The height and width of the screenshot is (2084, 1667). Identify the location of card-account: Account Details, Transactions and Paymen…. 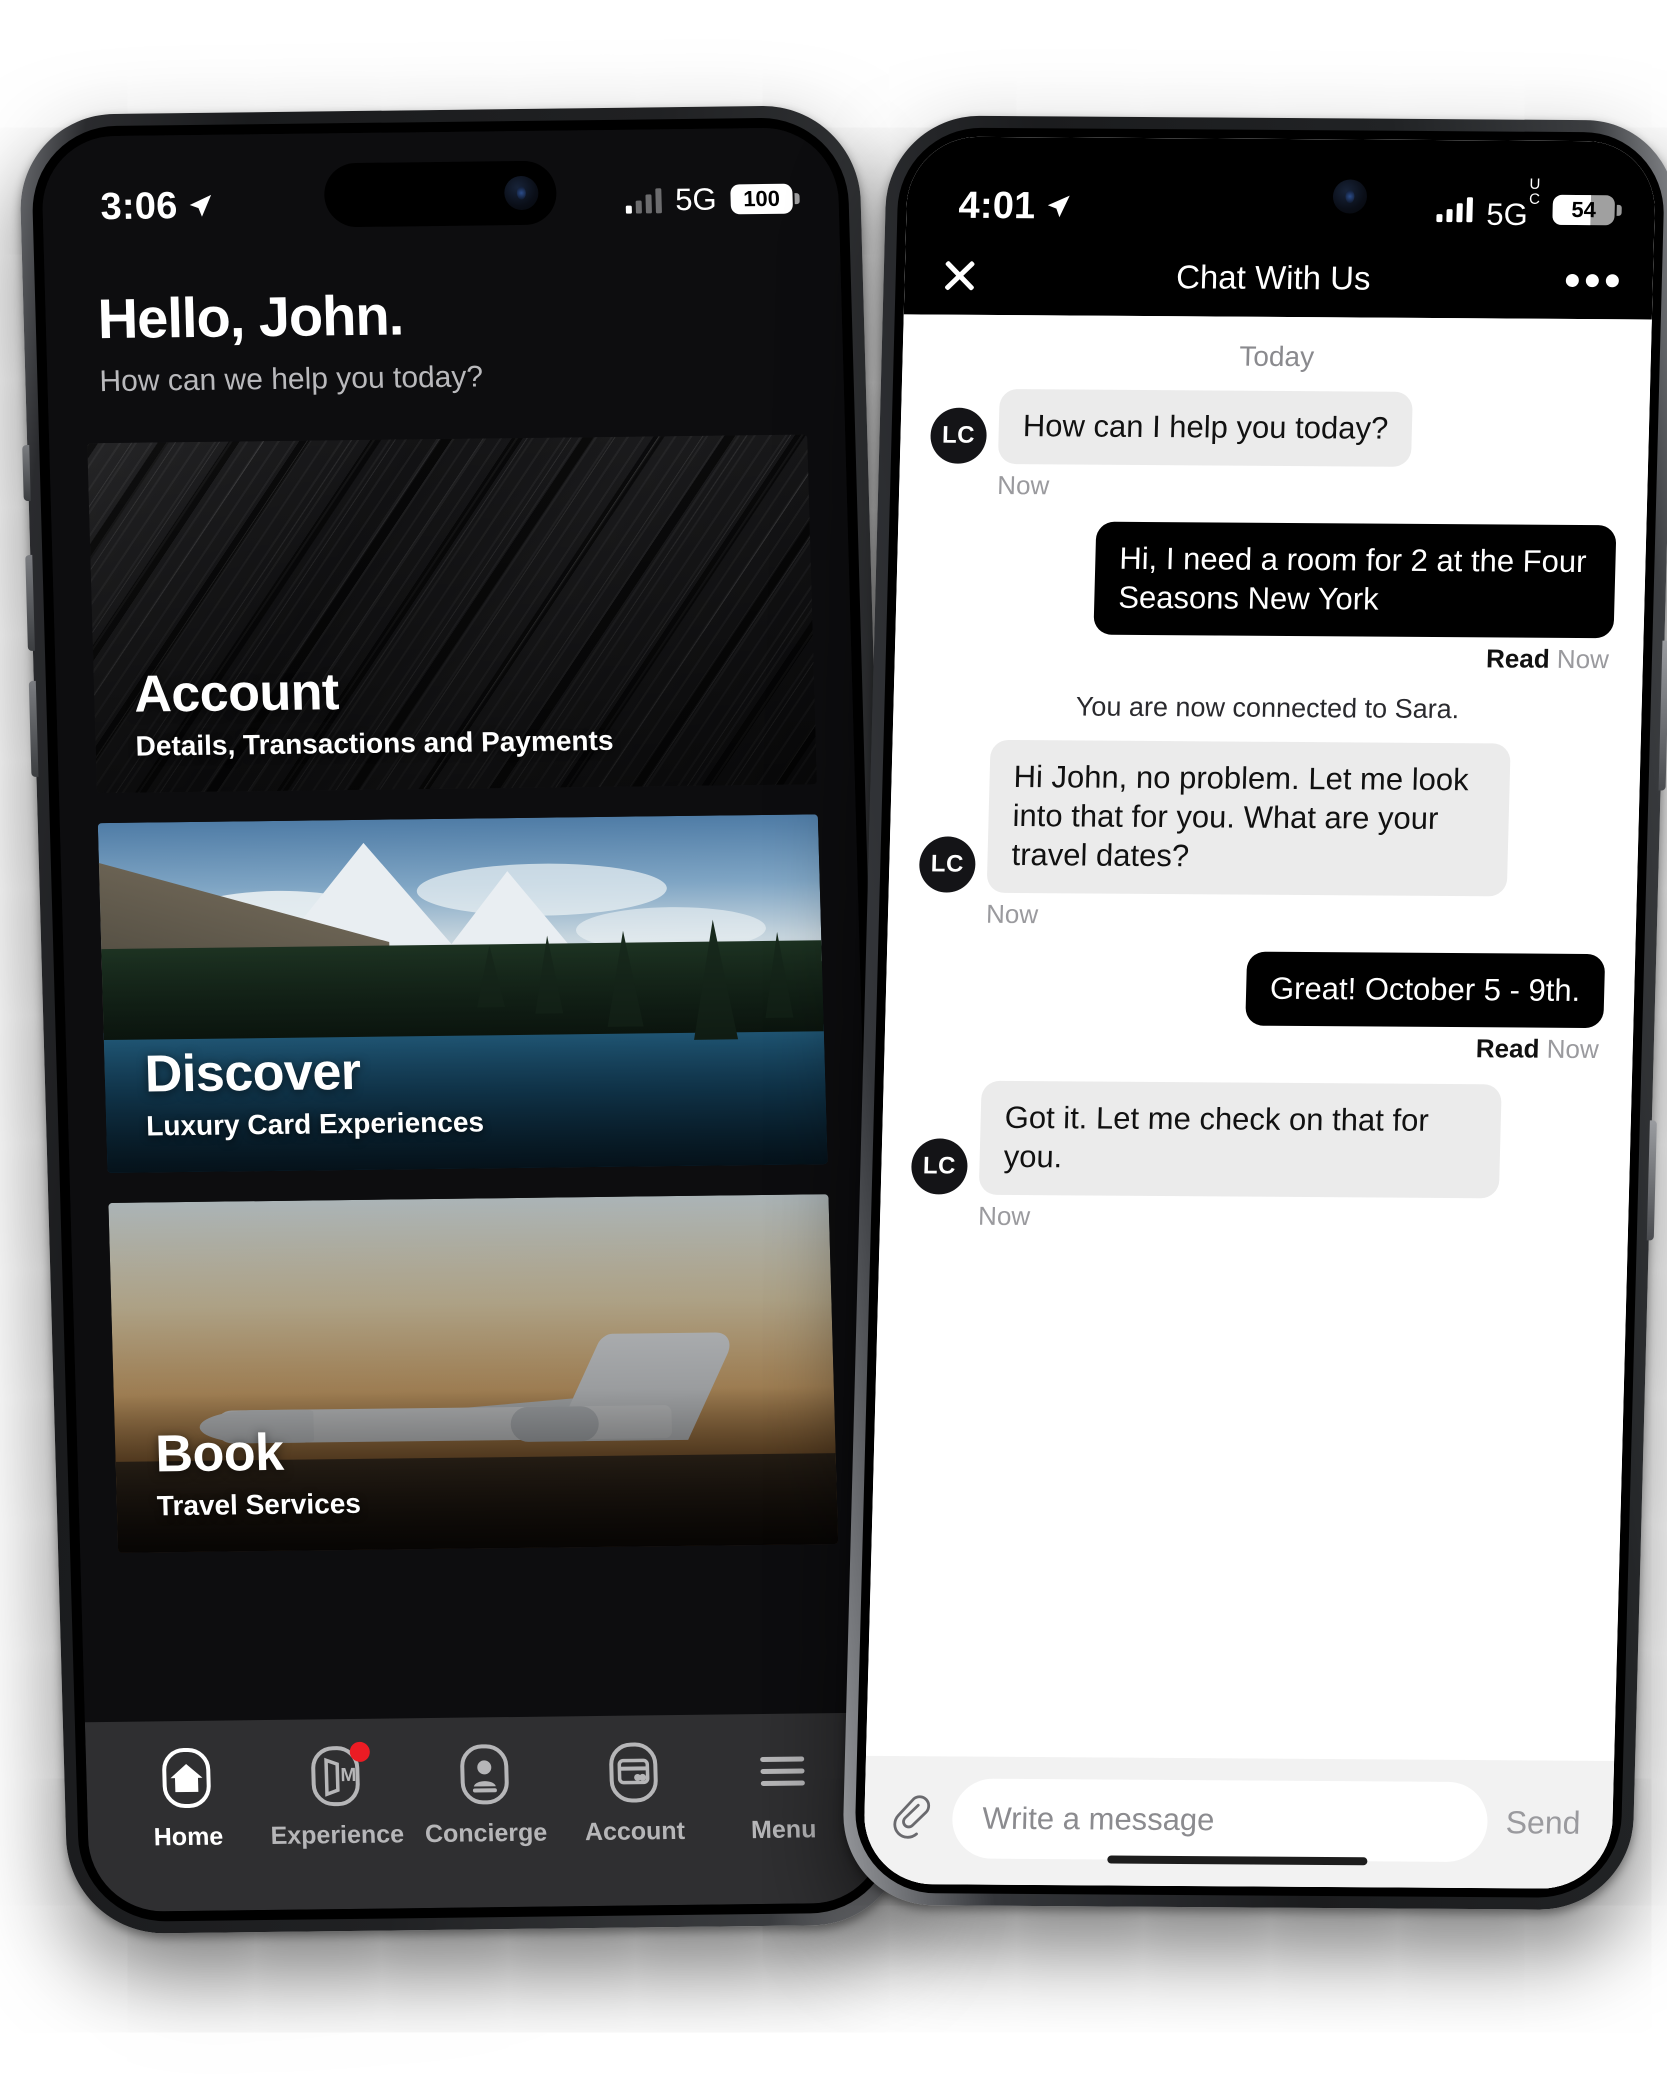
(452, 614).